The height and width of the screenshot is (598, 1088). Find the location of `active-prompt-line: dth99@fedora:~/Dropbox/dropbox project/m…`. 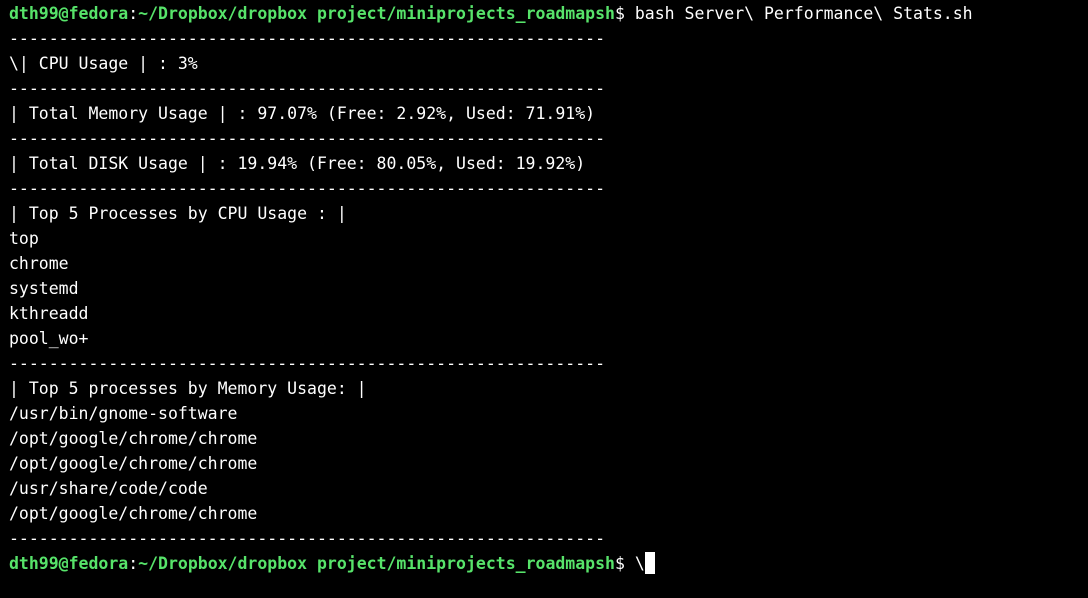

active-prompt-line: dth99@fedora:~/Dropbox/dropbox project/m… is located at coordinates (548, 563).